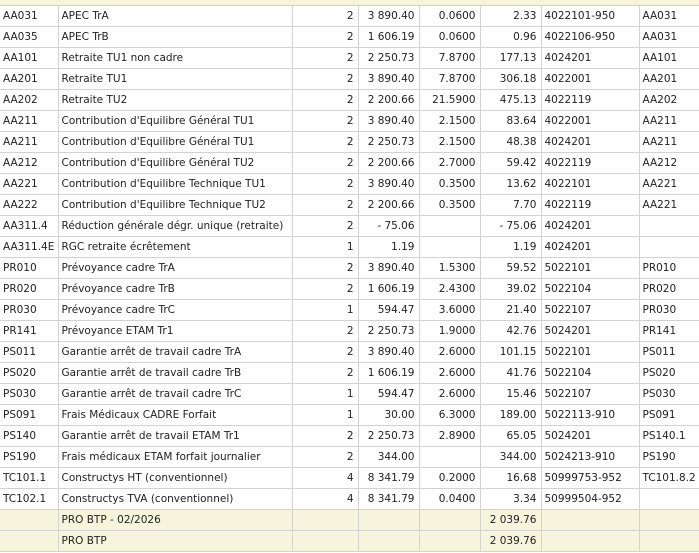 This screenshot has height=553, width=699. I want to click on cell-ref: PR020, so click(669, 289).